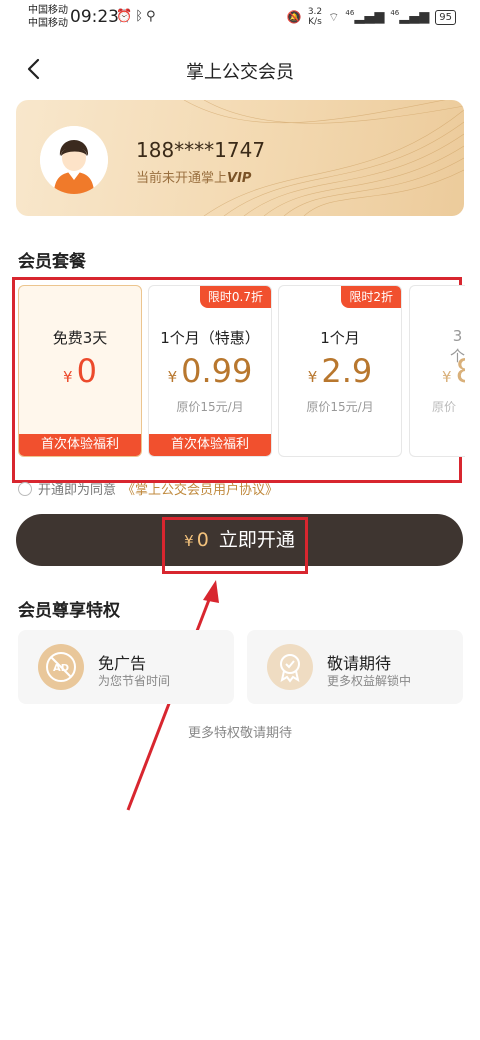  I want to click on net-speed: 3.2 K/s, so click(315, 17).